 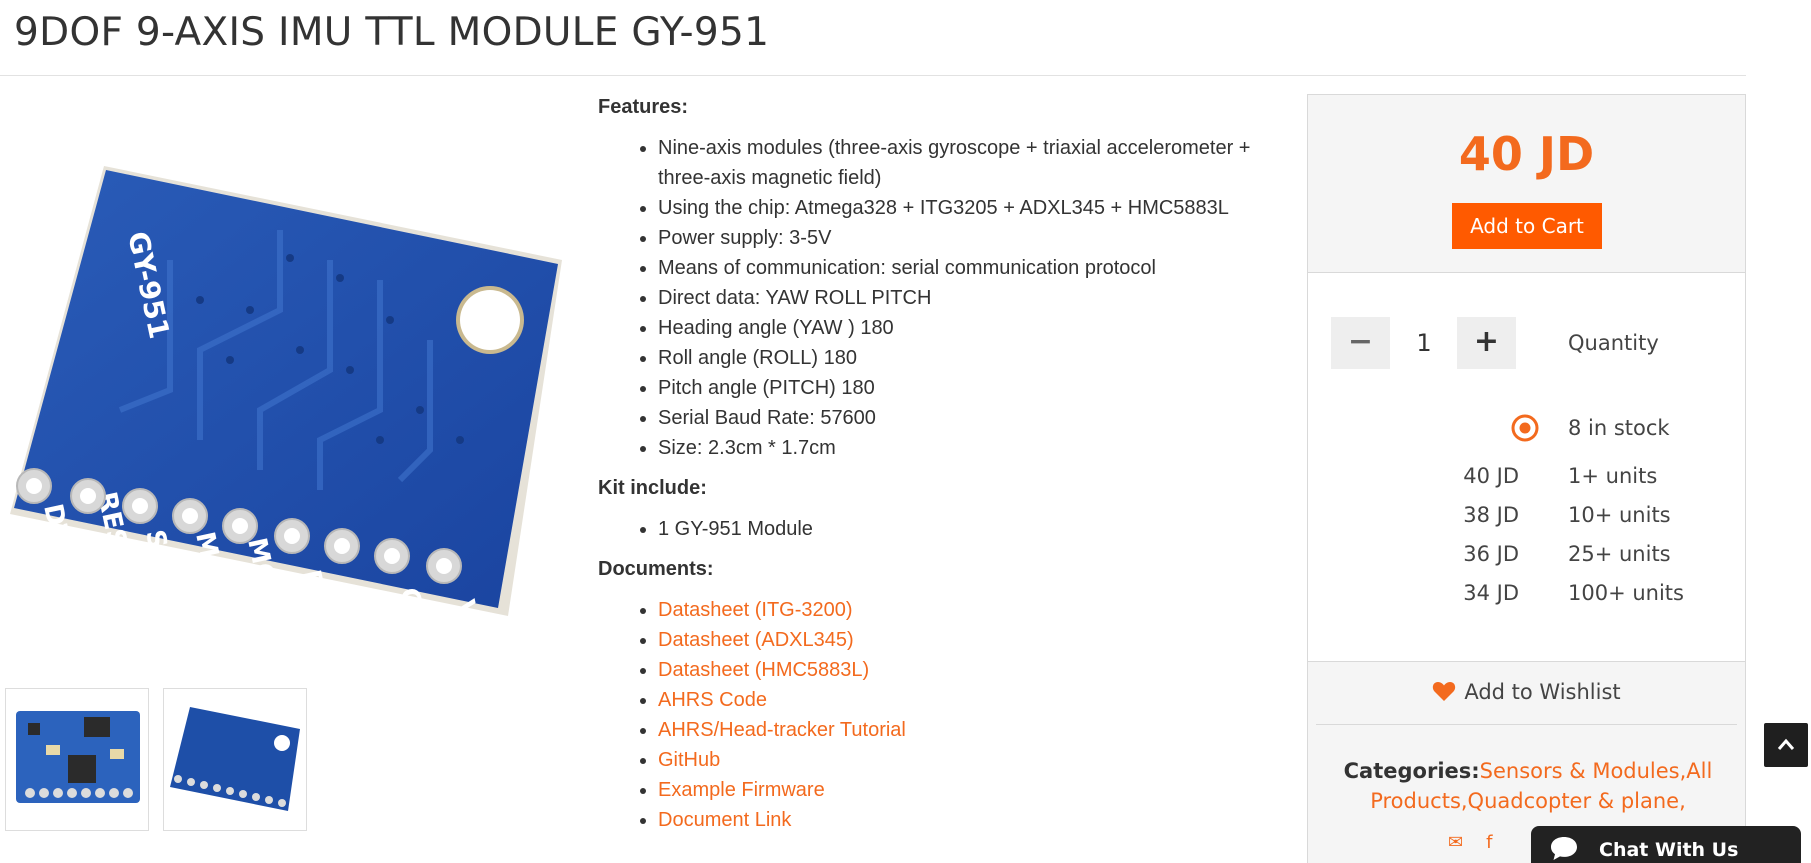 What do you see at coordinates (1626, 593) in the screenshot?
I see `tier-units: 100+ units` at bounding box center [1626, 593].